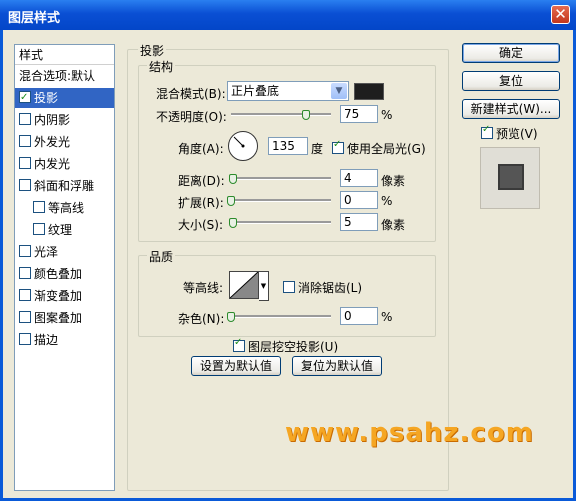 The width and height of the screenshot is (576, 501). I want to click on styles-list-header: 样式, so click(64, 55).